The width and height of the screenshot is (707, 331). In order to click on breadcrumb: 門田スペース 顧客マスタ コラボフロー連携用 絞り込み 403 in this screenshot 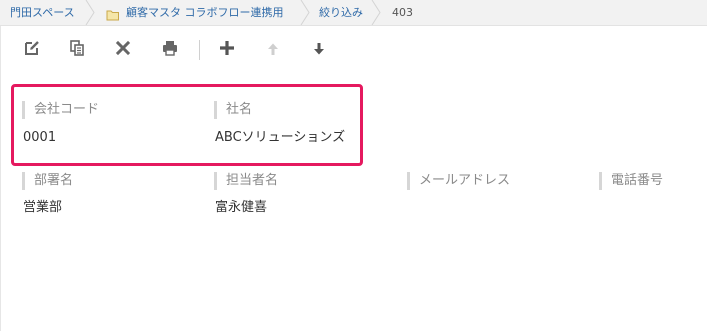, I will do `click(353, 13)`.